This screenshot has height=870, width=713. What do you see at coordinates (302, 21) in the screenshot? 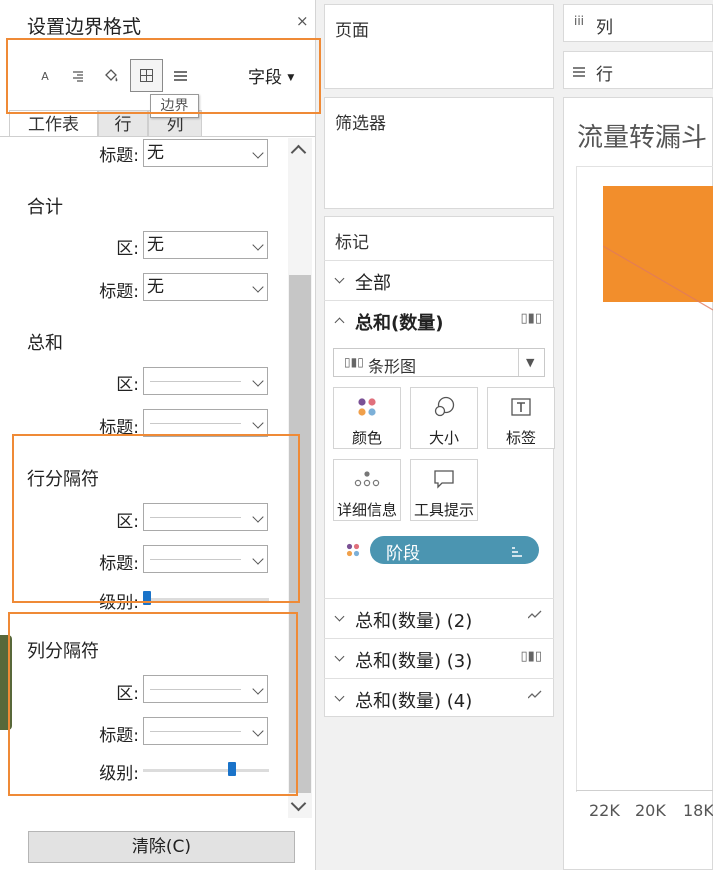
I see `close-icon: ×` at bounding box center [302, 21].